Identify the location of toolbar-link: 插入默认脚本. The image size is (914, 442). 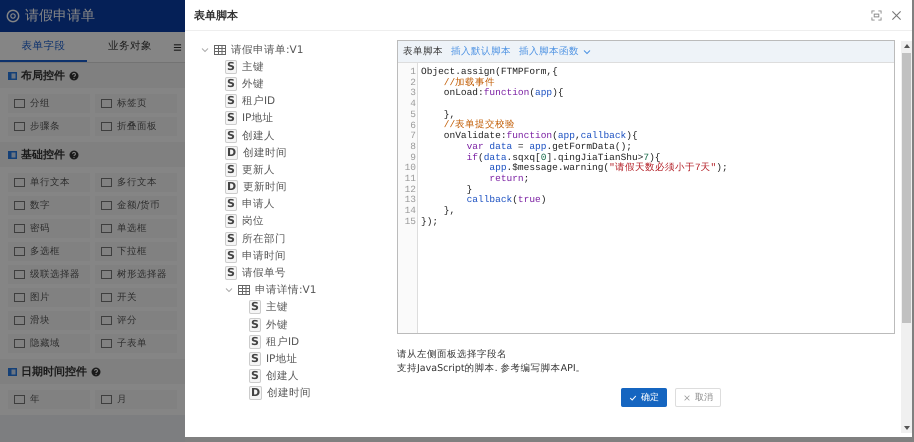
(481, 51).